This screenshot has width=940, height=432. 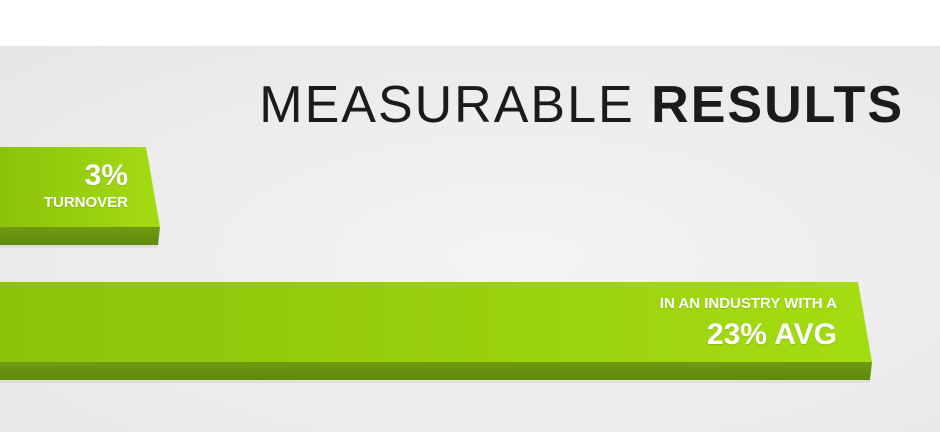 I want to click on industry-value: 23% AVG, so click(x=771, y=334).